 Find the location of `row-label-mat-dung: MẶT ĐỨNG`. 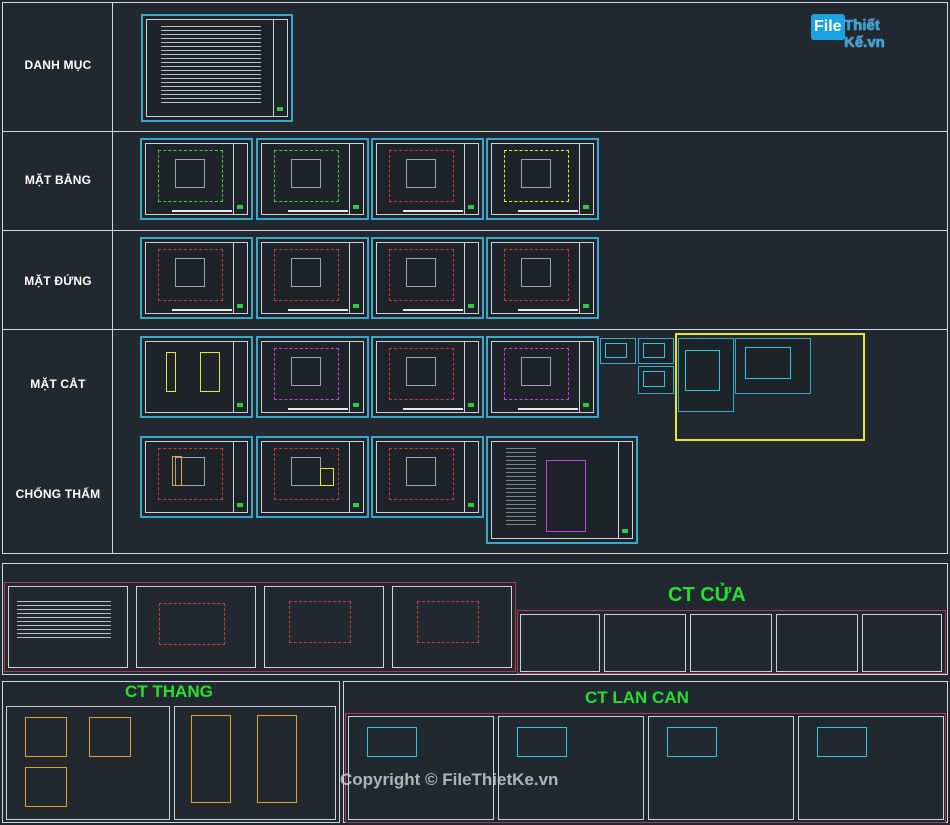

row-label-mat-dung: MẶT ĐỨNG is located at coordinates (58, 281).